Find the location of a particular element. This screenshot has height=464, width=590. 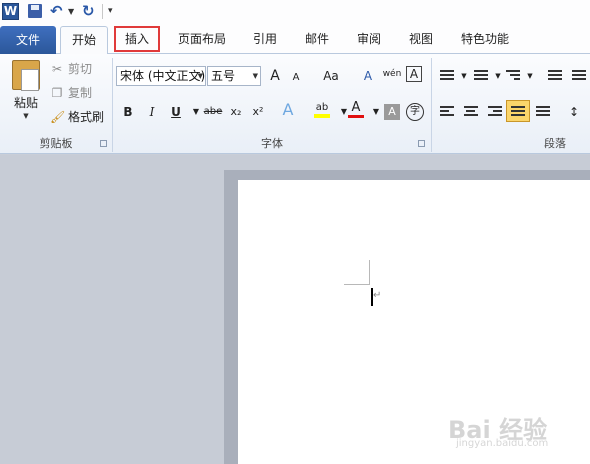

highlight-label: ab is located at coordinates (322, 107).